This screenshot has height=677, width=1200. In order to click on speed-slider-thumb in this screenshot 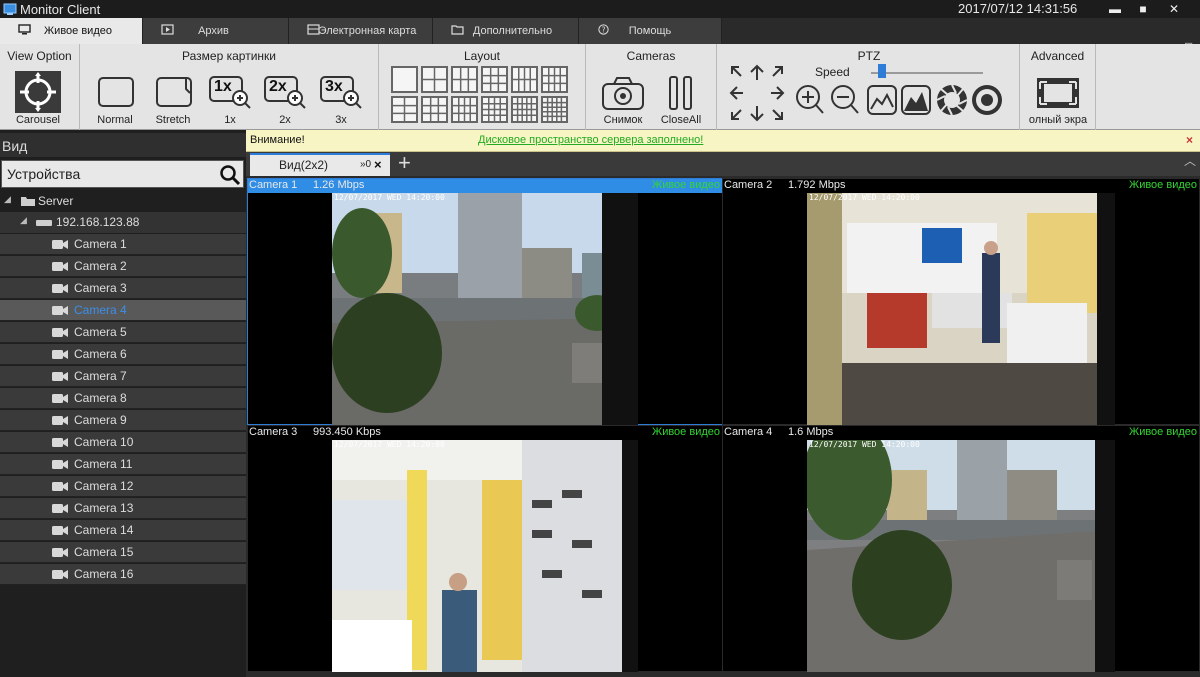, I will do `click(882, 71)`.